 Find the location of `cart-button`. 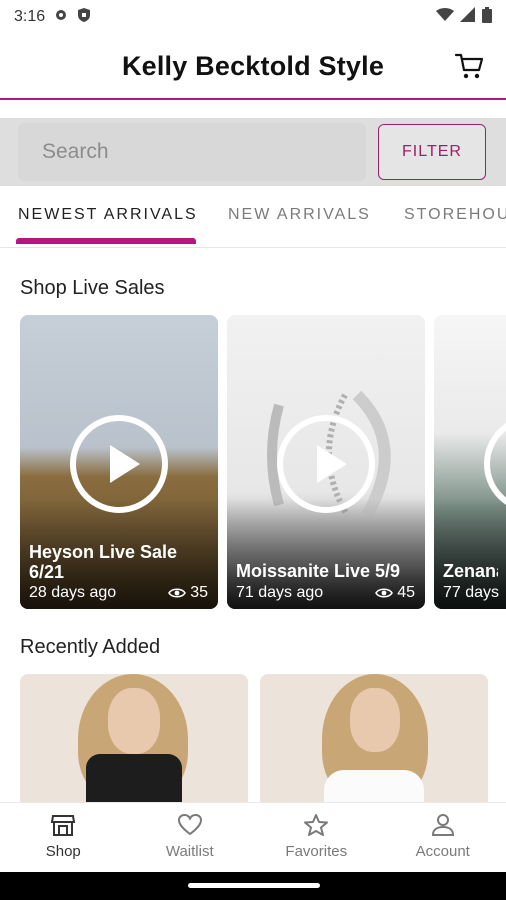

cart-button is located at coordinates (470, 66).